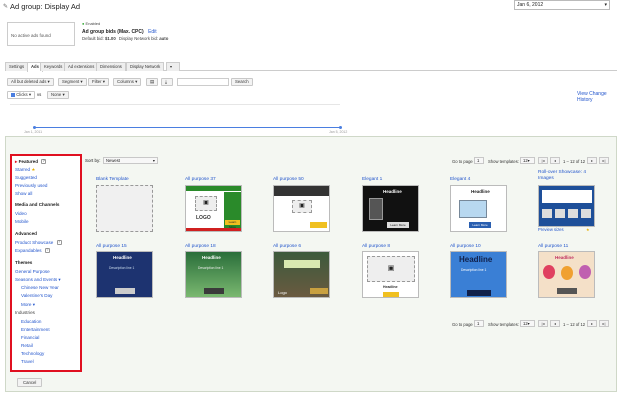 The image size is (623, 398). I want to click on view-change-history-link: View Change History, so click(600, 97).